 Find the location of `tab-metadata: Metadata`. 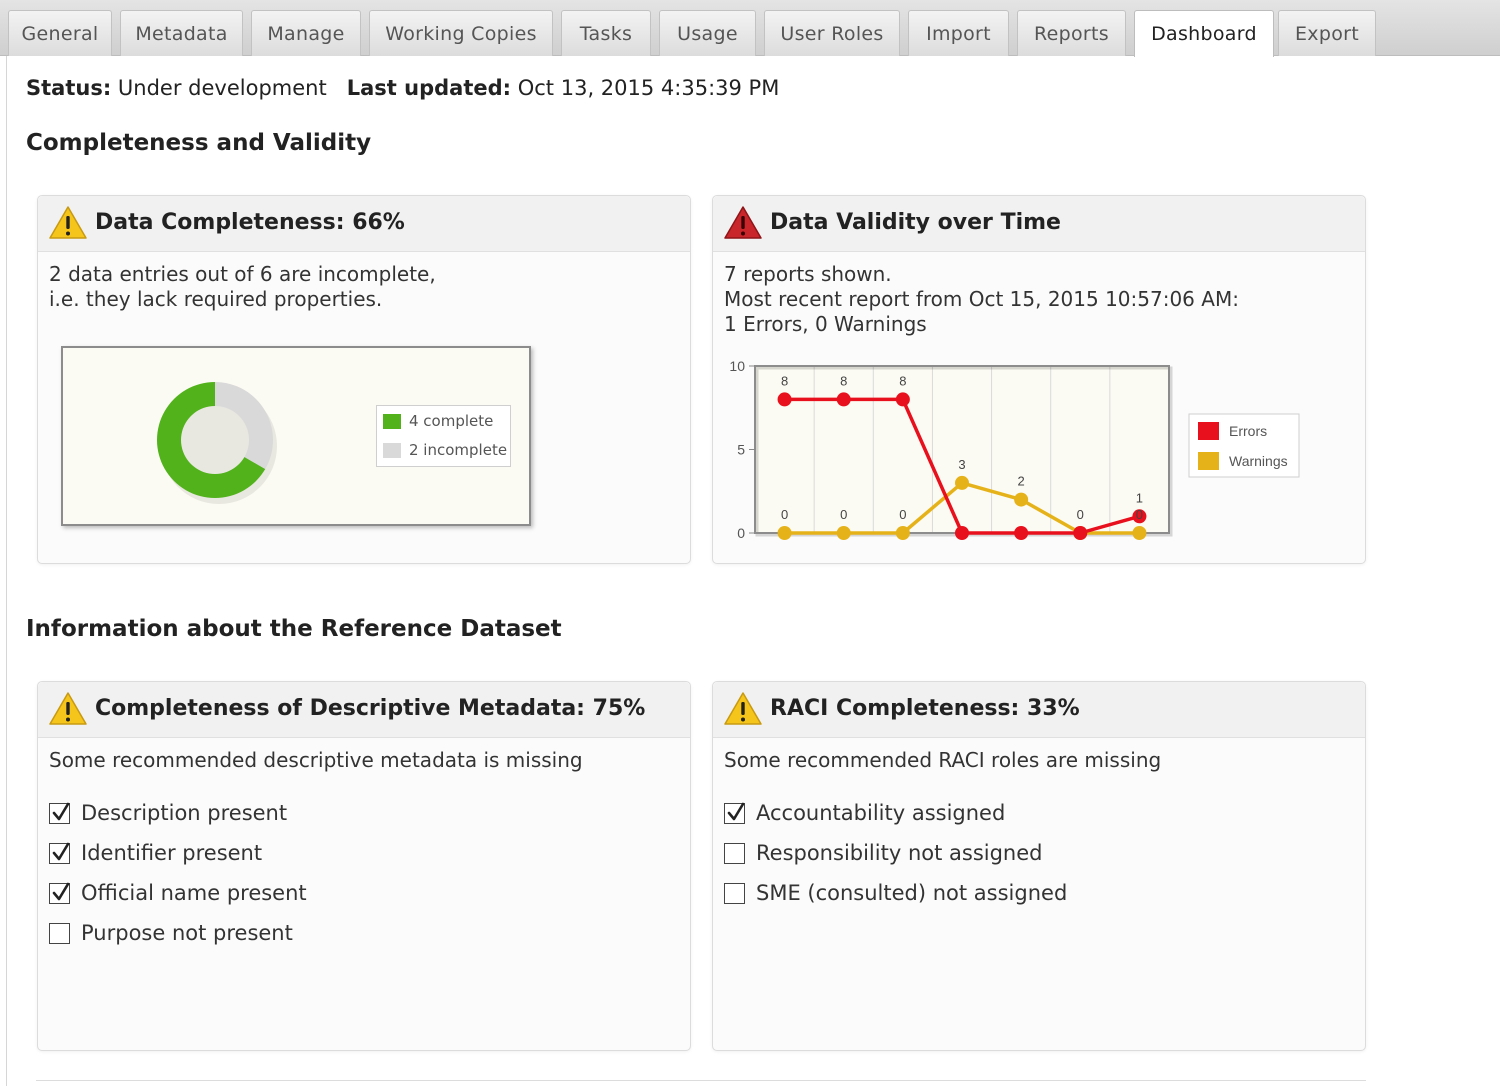

tab-metadata: Metadata is located at coordinates (181, 33).